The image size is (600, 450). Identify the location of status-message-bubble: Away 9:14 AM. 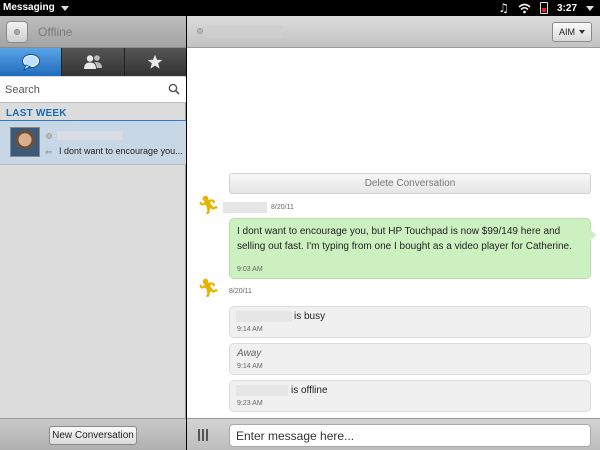
(410, 359).